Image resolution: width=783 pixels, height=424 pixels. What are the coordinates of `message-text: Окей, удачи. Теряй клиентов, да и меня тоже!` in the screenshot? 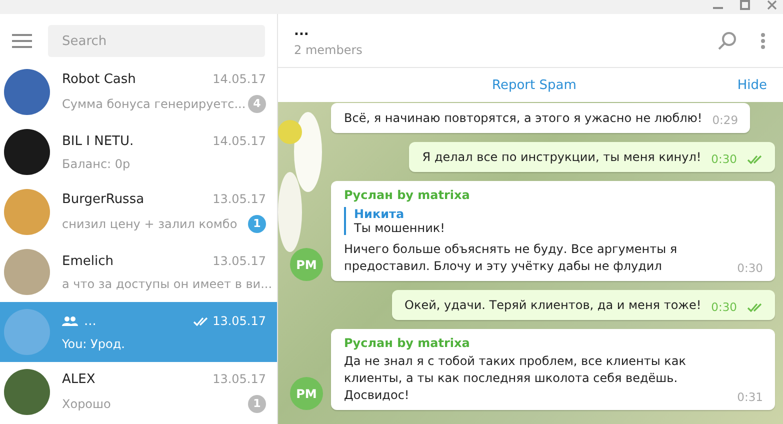 It's located at (553, 305).